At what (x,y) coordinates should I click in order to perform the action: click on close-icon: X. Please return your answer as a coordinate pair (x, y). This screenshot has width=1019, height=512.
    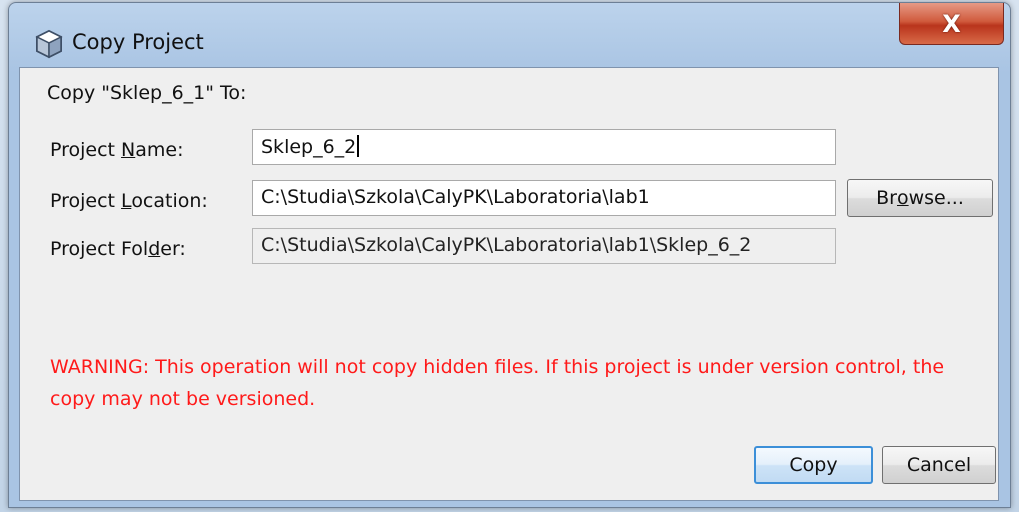
    Looking at the image, I should click on (951, 23).